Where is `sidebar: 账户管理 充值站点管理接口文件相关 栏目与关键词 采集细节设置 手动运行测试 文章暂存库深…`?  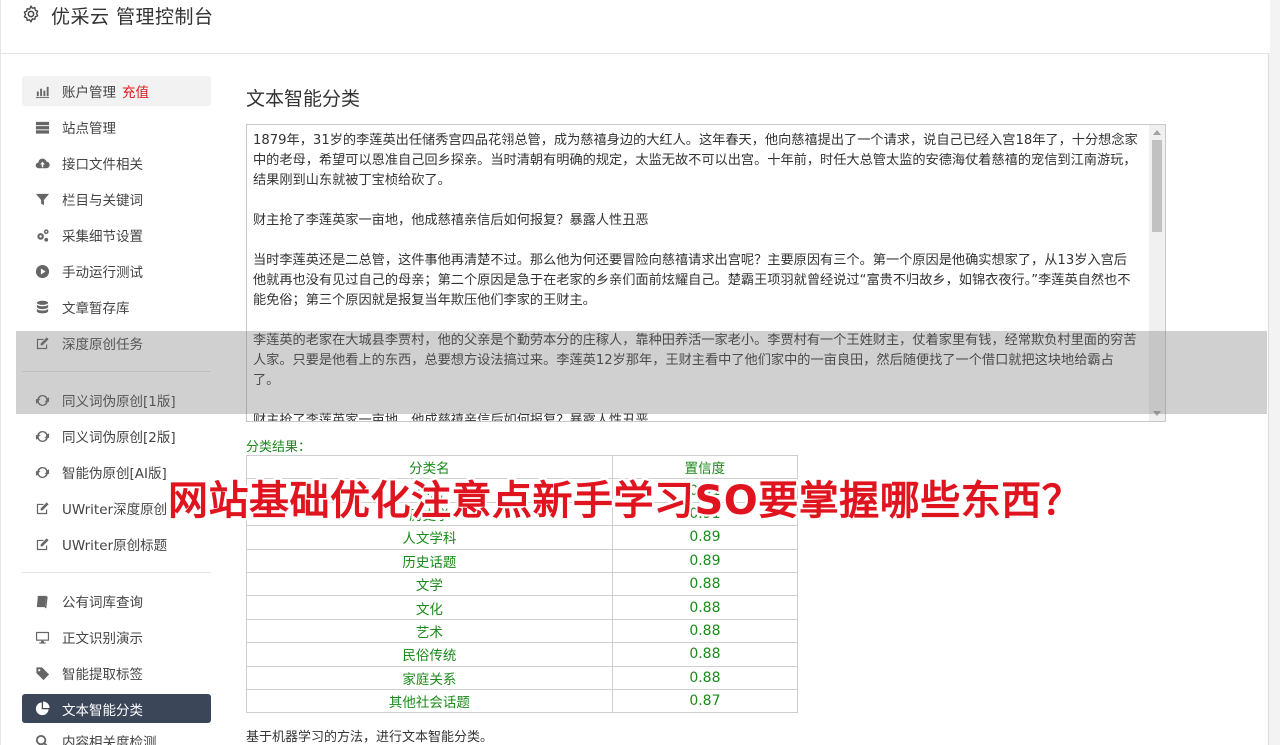 sidebar: 账户管理 充值站点管理接口文件相关 栏目与关键词 采集细节设置 手动运行测试 文章暂存库深… is located at coordinates (116, 410).